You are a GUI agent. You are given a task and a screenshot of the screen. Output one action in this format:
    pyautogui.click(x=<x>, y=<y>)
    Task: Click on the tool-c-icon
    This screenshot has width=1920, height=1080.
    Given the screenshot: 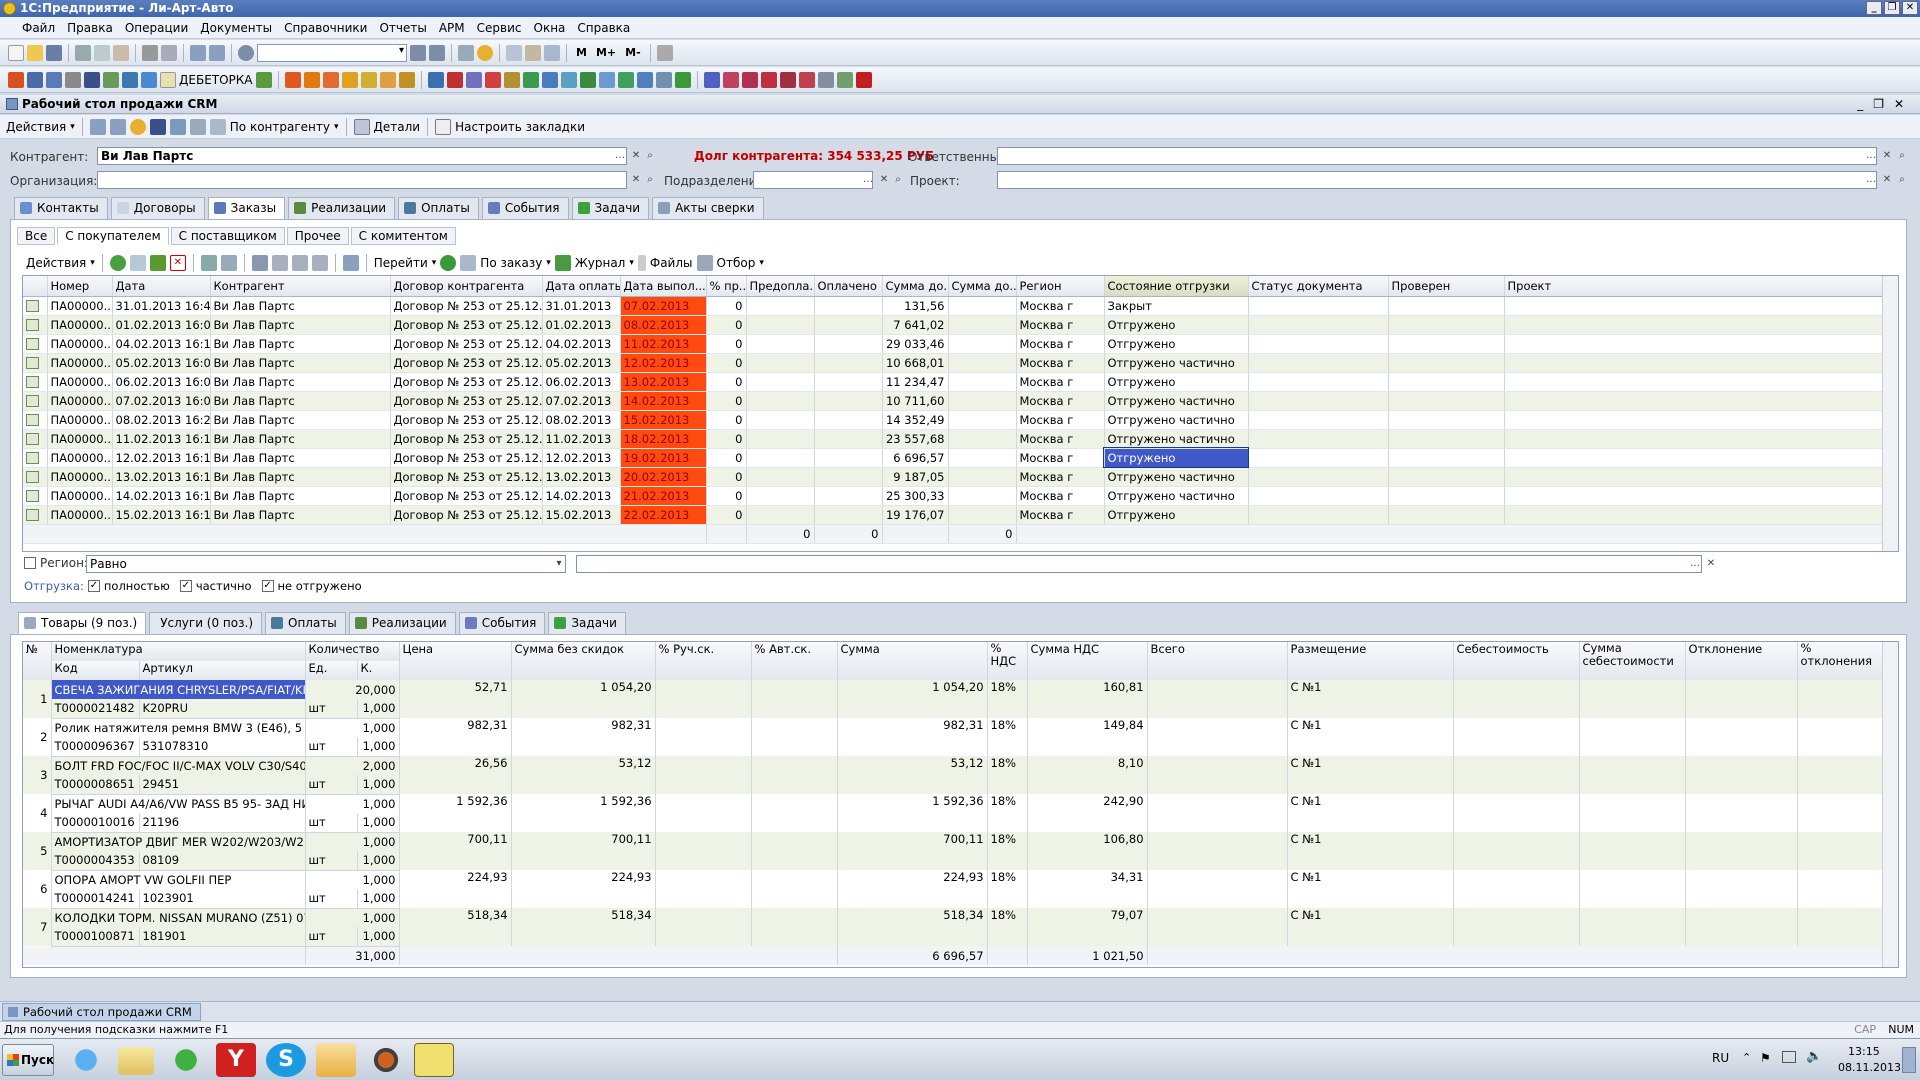 What is the action you would take?
    pyautogui.click(x=330, y=79)
    